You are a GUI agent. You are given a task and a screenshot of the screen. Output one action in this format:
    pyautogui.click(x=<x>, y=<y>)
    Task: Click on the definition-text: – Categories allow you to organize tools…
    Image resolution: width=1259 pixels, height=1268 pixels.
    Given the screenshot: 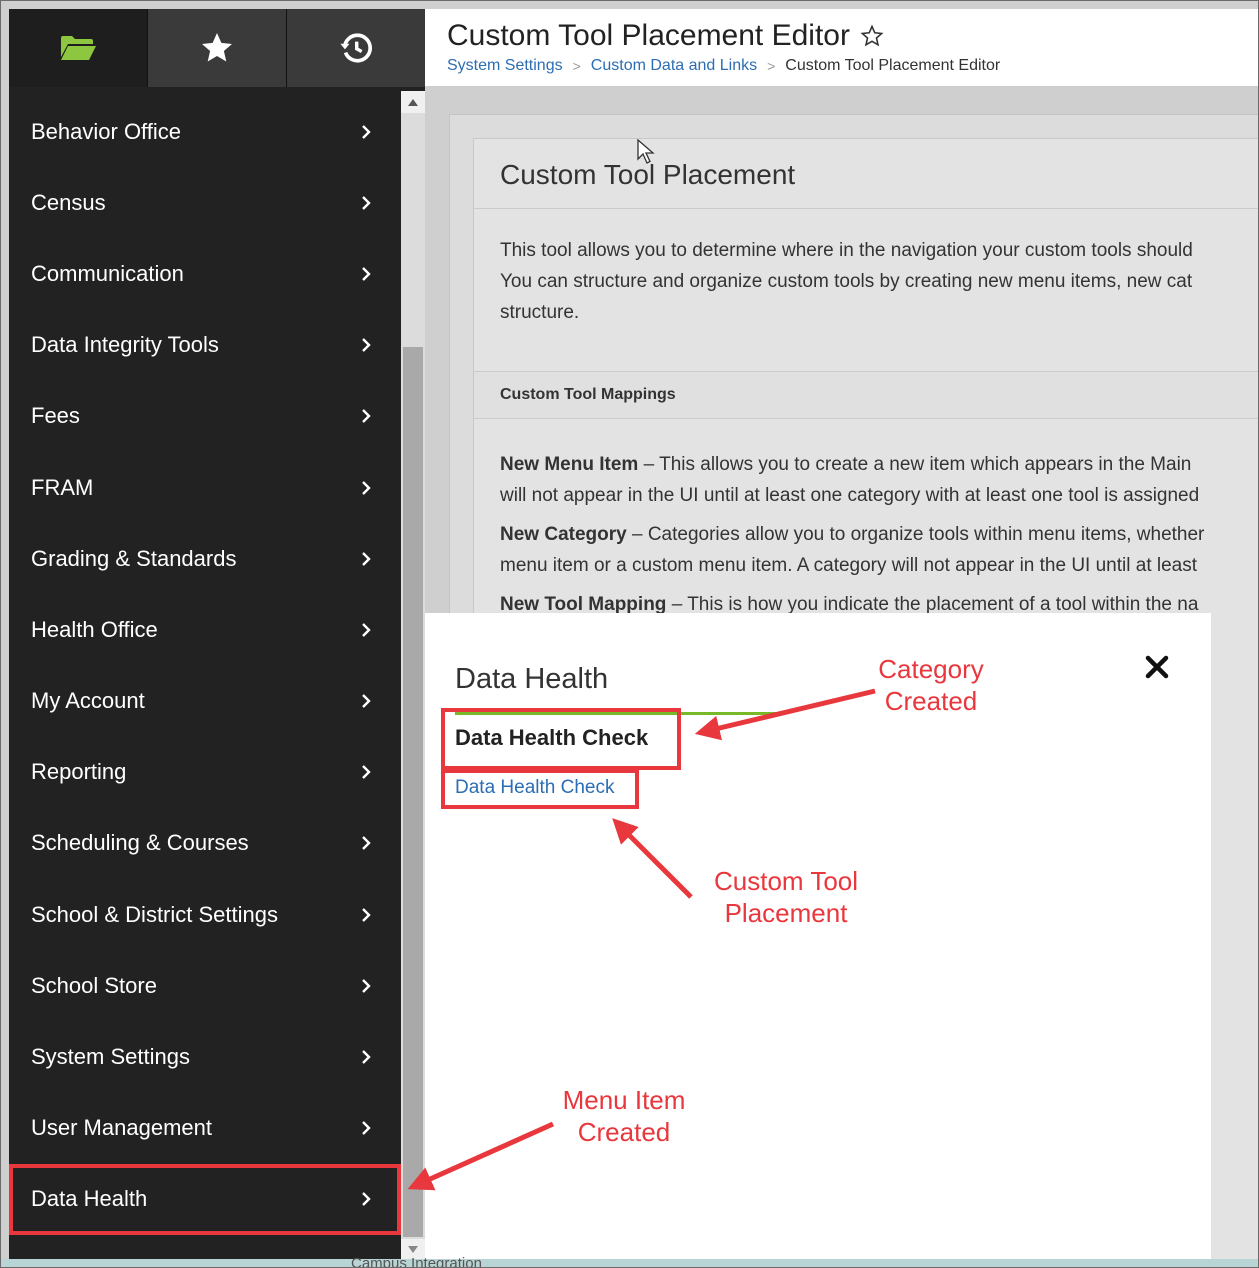 What is the action you would take?
    pyautogui.click(x=915, y=534)
    